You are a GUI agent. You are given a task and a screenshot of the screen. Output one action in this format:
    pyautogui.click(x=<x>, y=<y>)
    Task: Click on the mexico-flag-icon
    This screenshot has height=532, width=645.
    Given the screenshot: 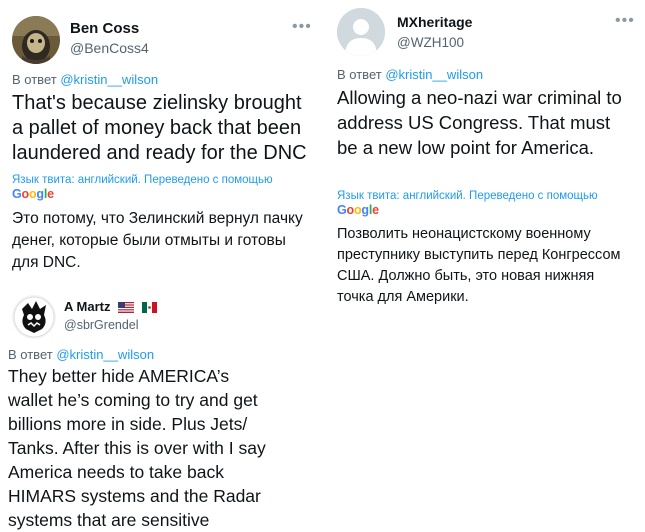 What is the action you would take?
    pyautogui.click(x=149, y=308)
    